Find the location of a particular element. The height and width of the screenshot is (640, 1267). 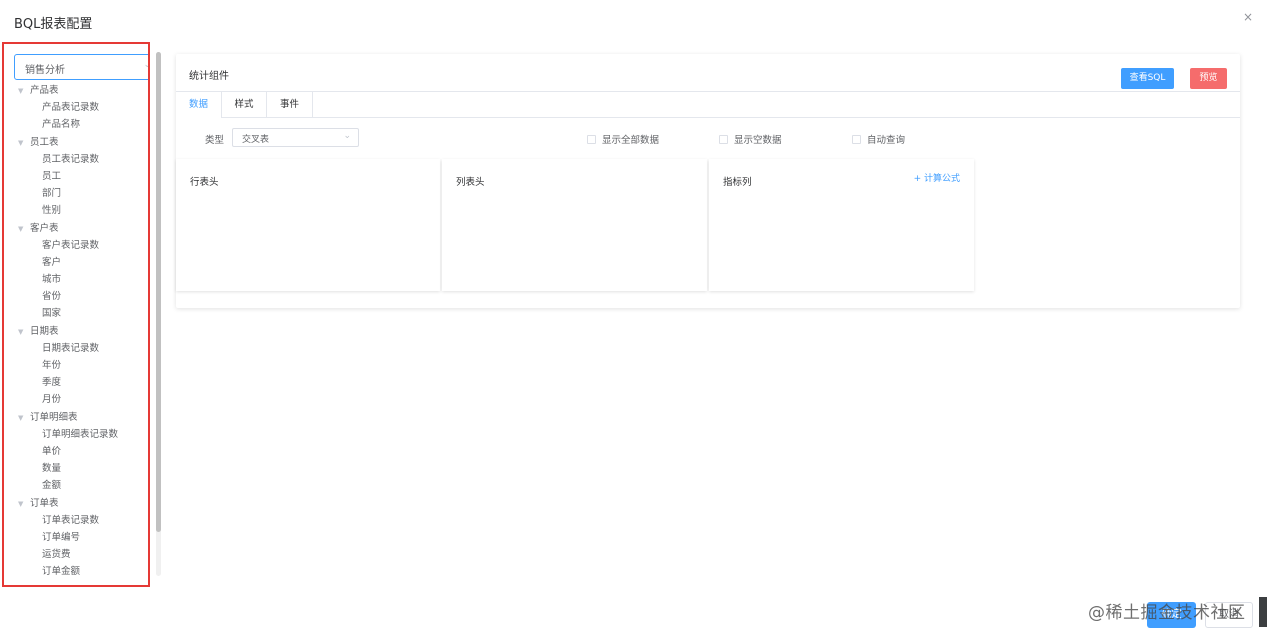

row-header-zone: 行表头 is located at coordinates (308, 225).